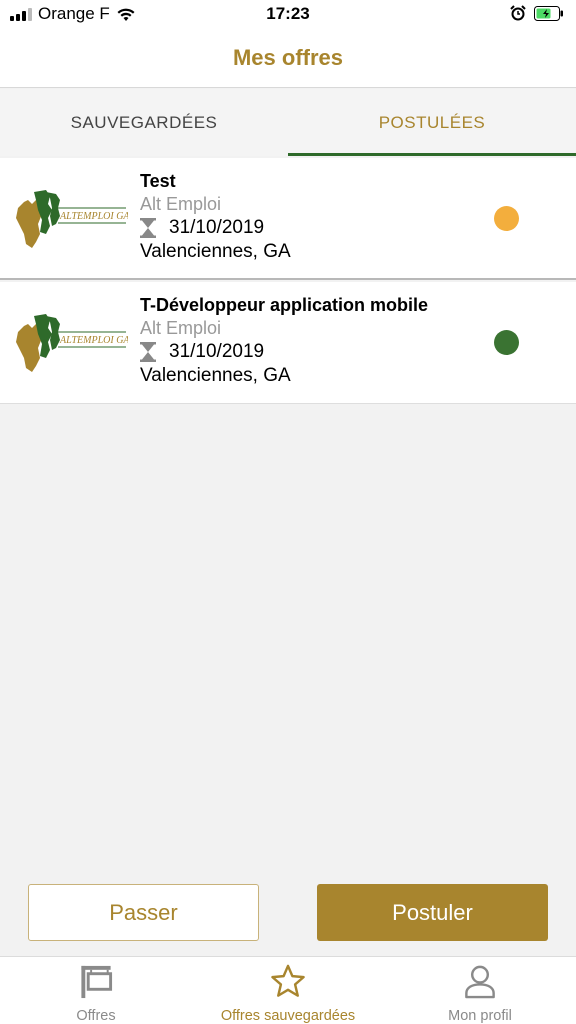  I want to click on status-right, so click(537, 13).